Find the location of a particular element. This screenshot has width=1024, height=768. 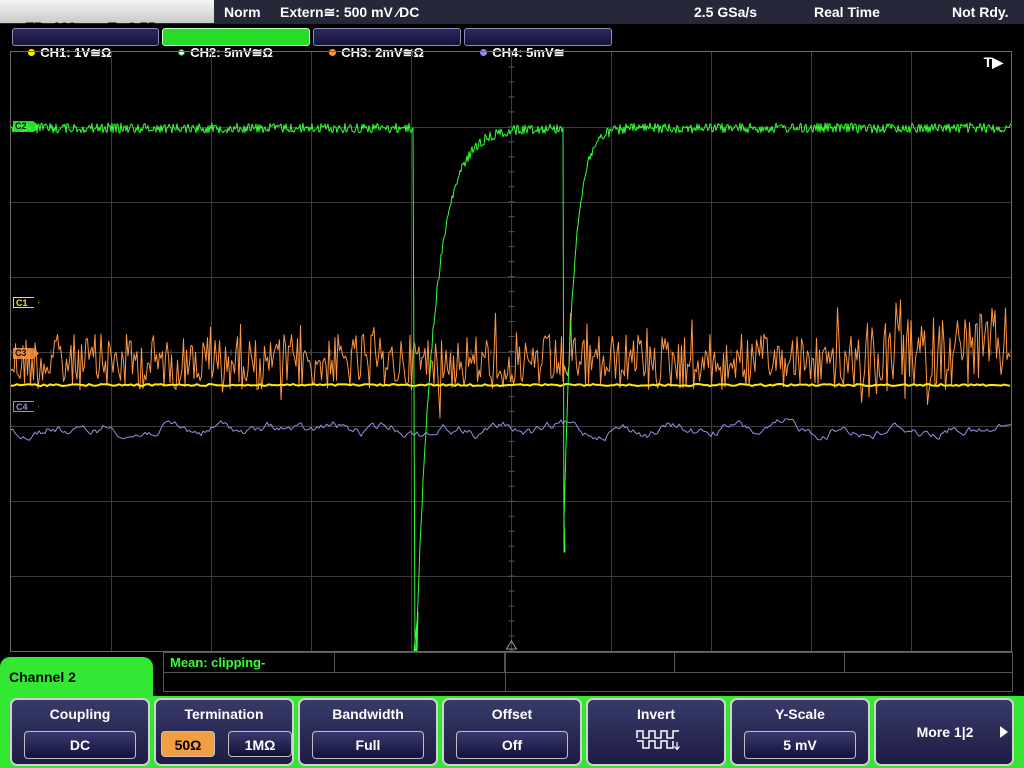

coupling-value: DC is located at coordinates (80, 745).